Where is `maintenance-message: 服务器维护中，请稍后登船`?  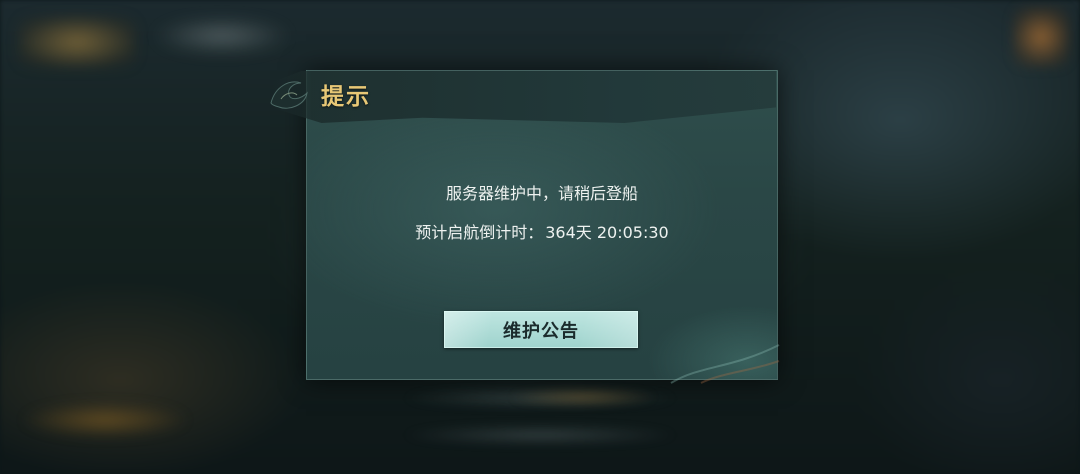
maintenance-message: 服务器维护中，请稍后登船 is located at coordinates (541, 193).